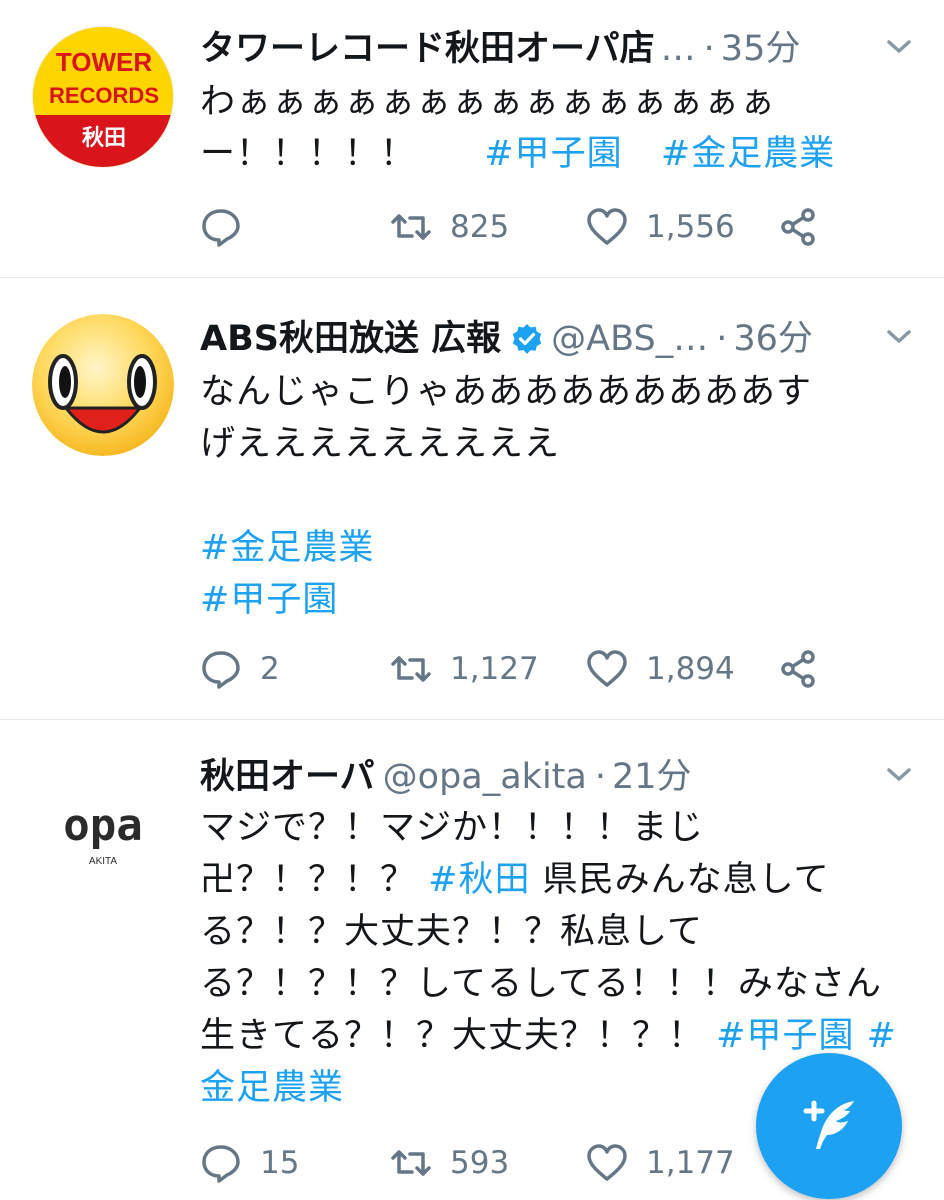 This screenshot has height=1200, width=944. What do you see at coordinates (103, 861) in the screenshot?
I see `opa-logo-subtext: AKITA` at bounding box center [103, 861].